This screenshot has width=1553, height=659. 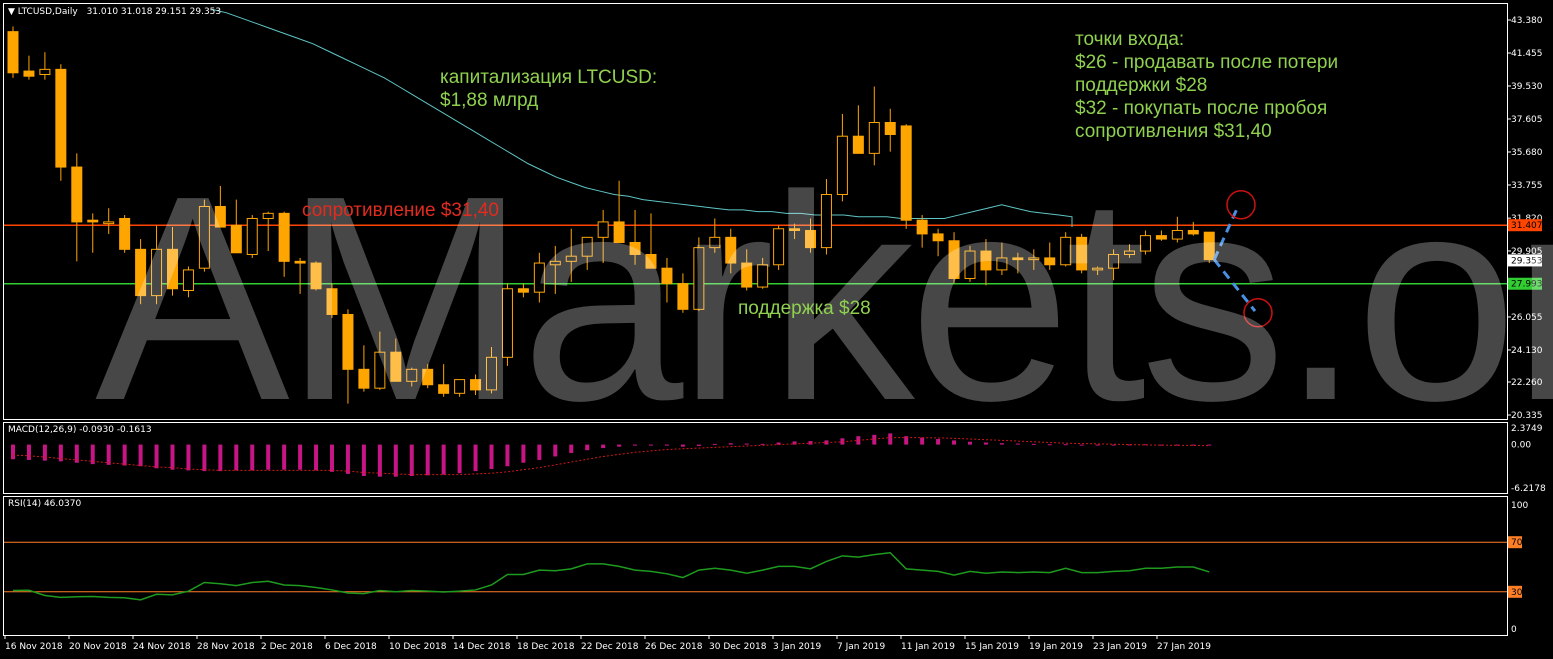 I want to click on x-tick-label: 6 Dec 2018, so click(x=351, y=647).